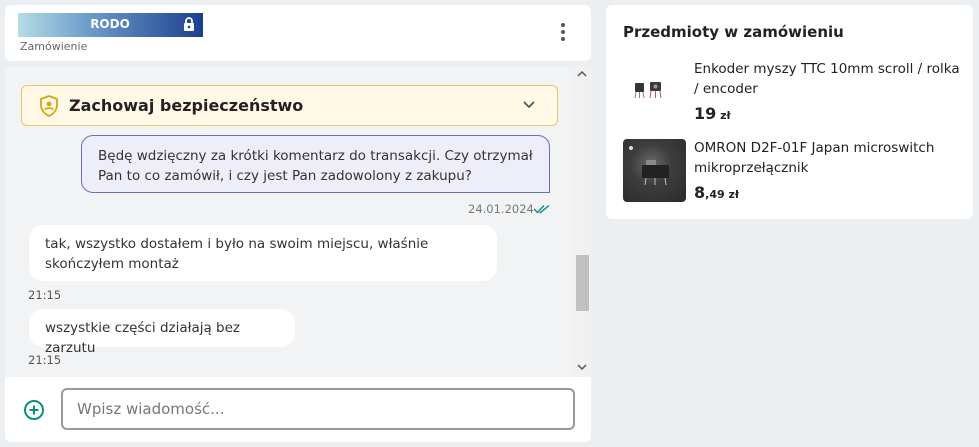  I want to click on item-price-fraction: ,49 zł, so click(722, 194).